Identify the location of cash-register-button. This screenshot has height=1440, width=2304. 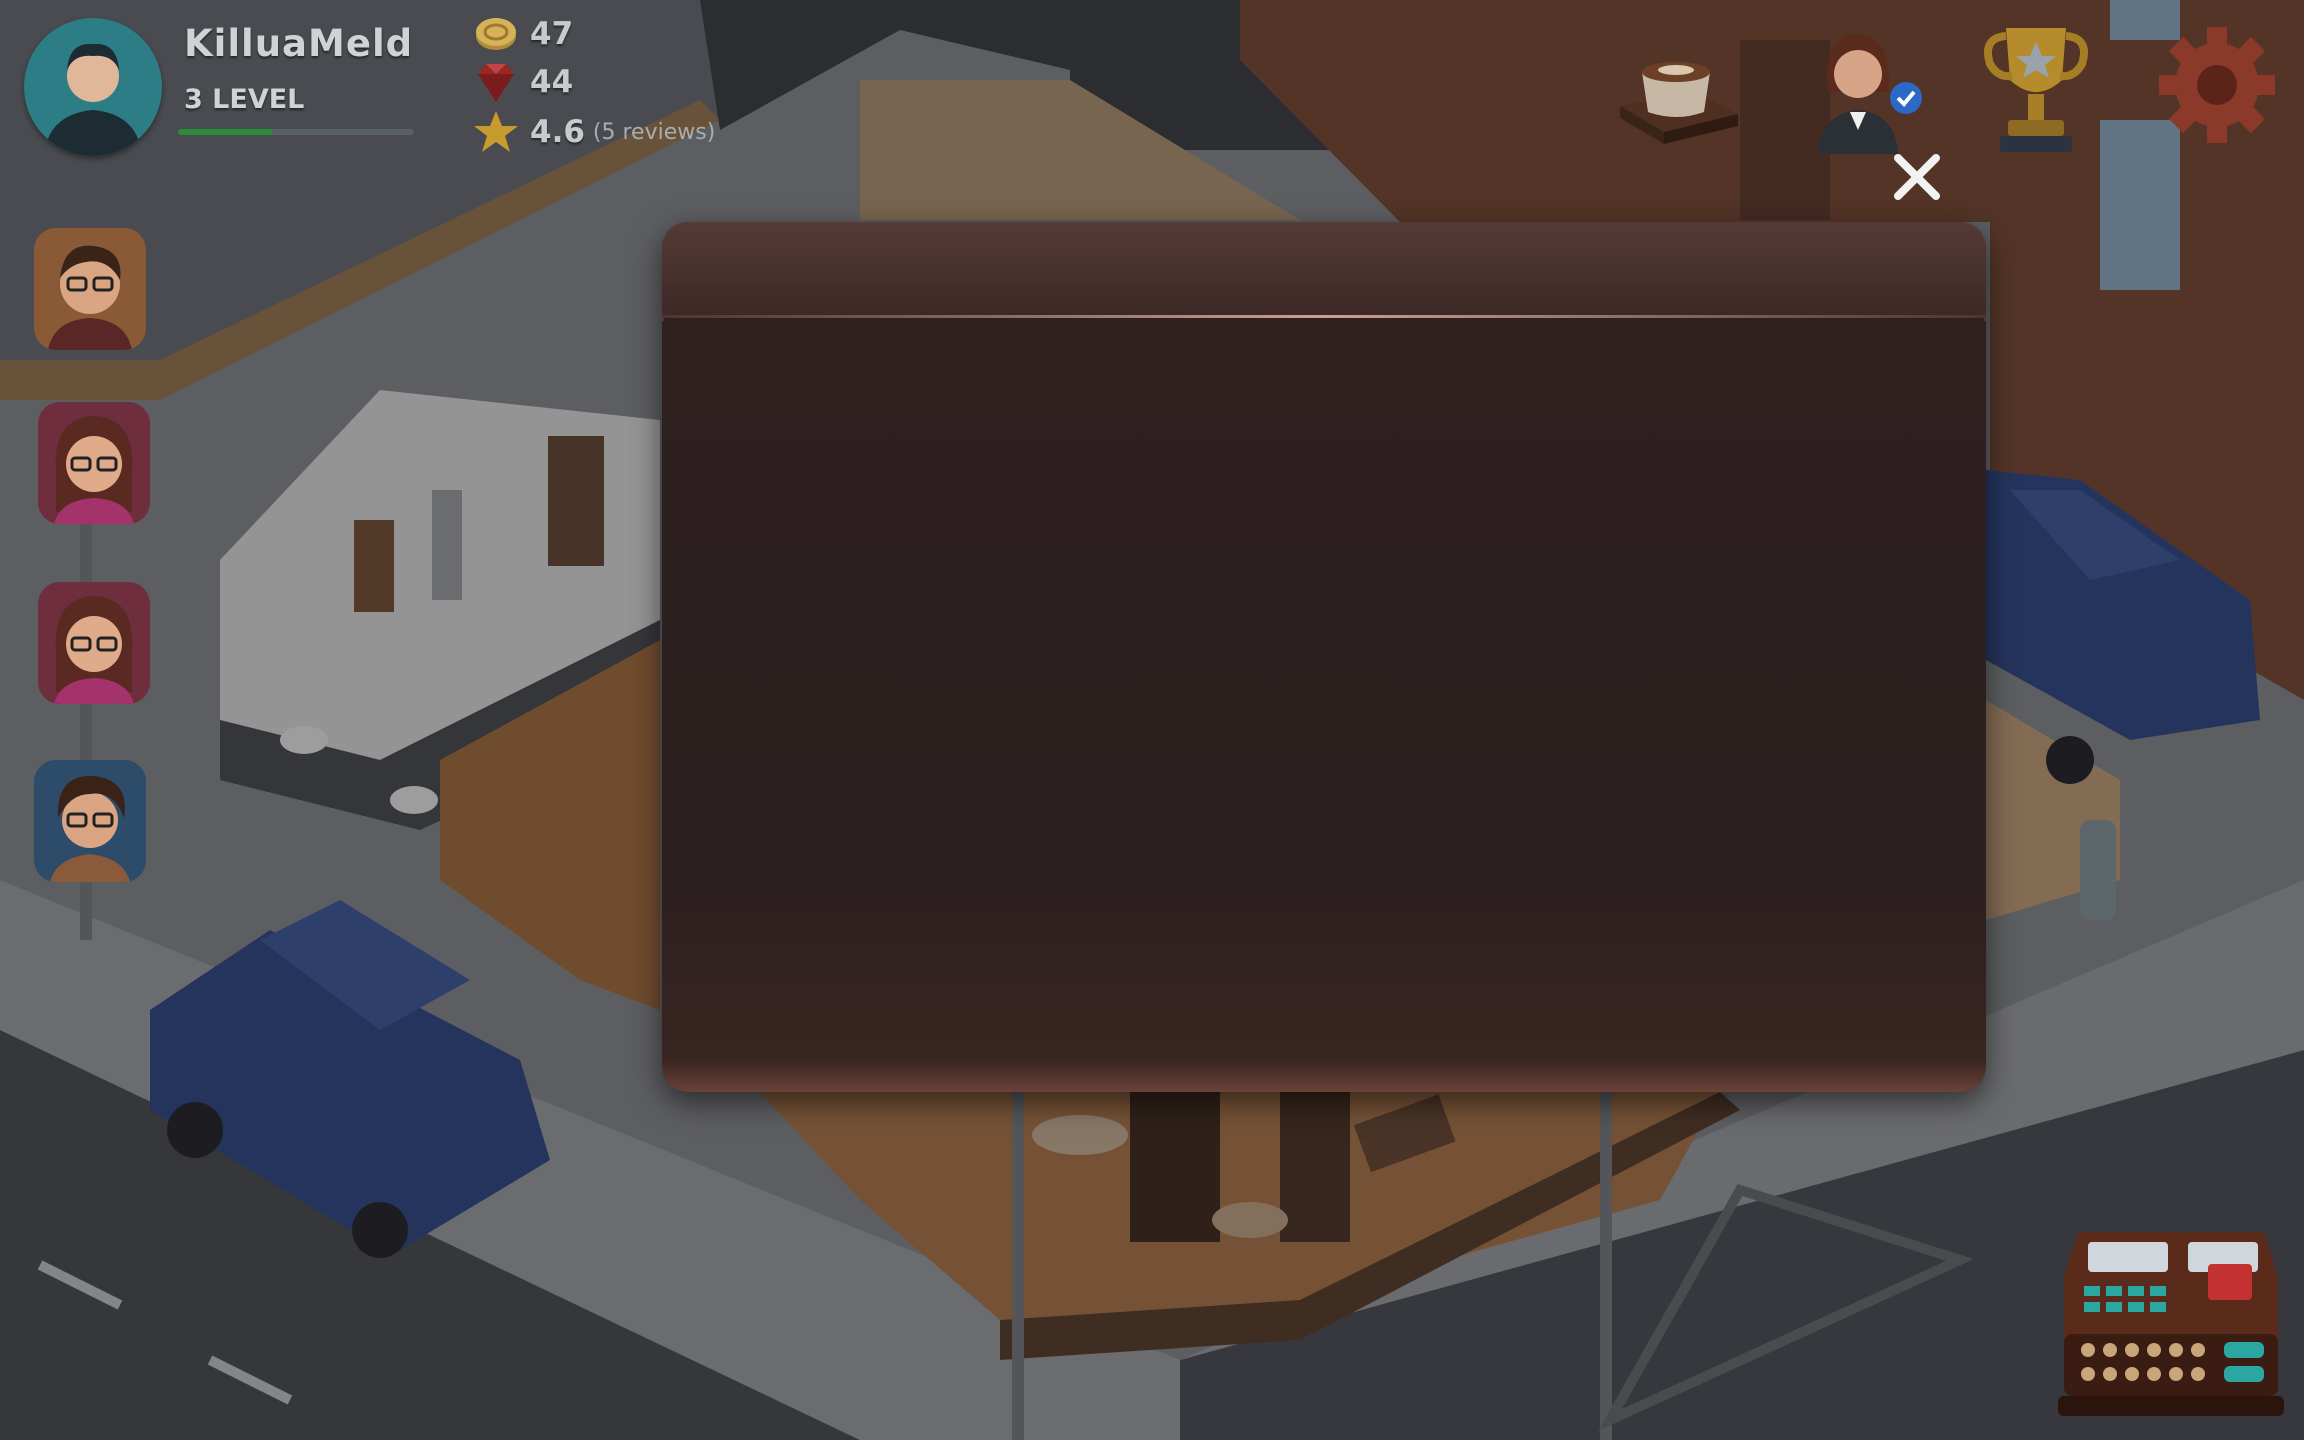
(2171, 1317).